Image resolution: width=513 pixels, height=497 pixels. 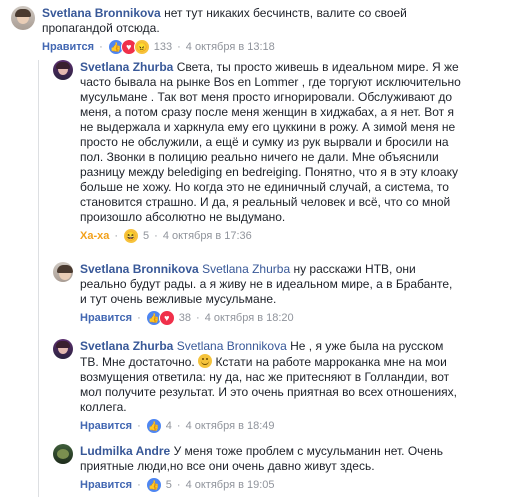 What do you see at coordinates (128, 47) in the screenshot?
I see `reactions: 👍 ♥ 😠` at bounding box center [128, 47].